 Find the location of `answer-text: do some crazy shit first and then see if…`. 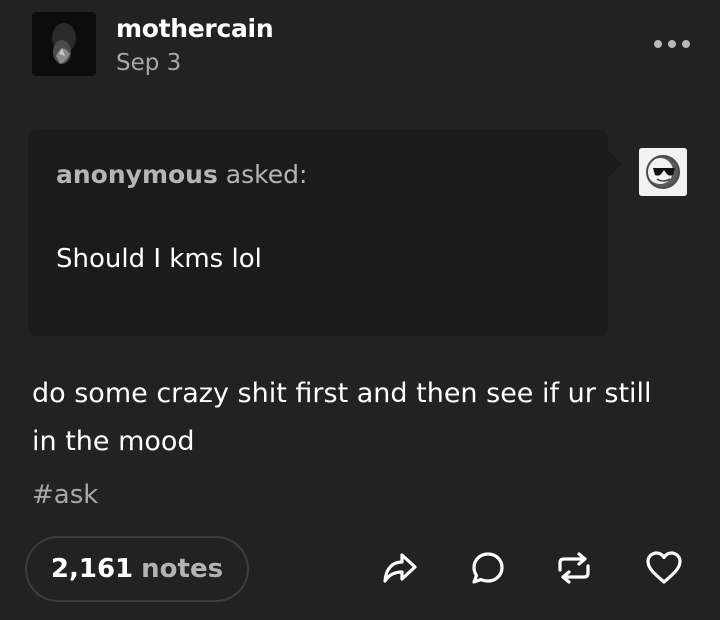

answer-text: do some crazy shit first and then see if… is located at coordinates (342, 417).